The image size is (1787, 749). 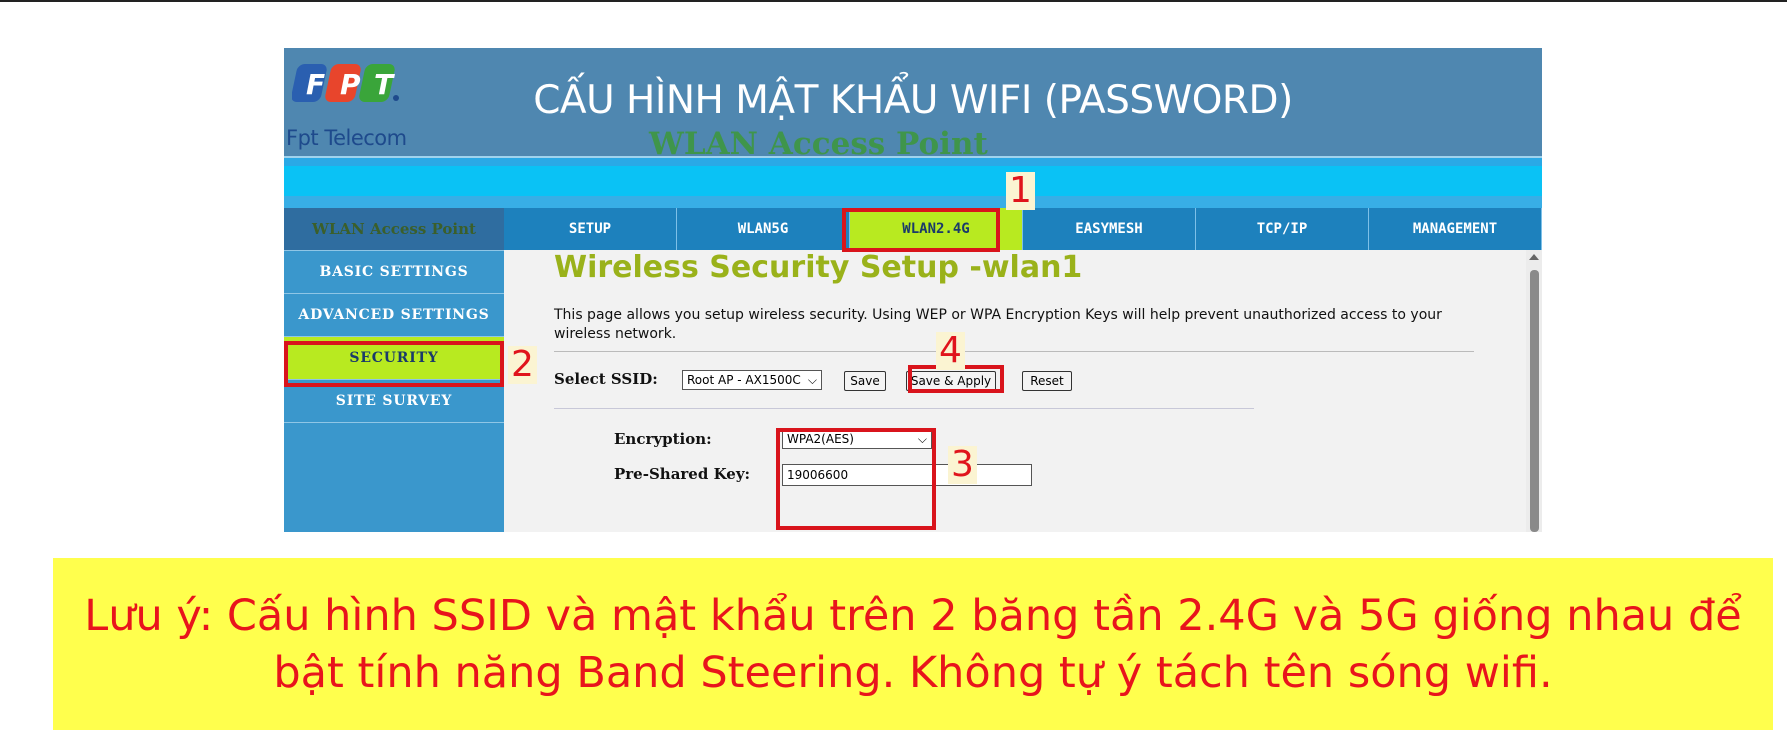 I want to click on reset-button: Reset, so click(x=1047, y=381).